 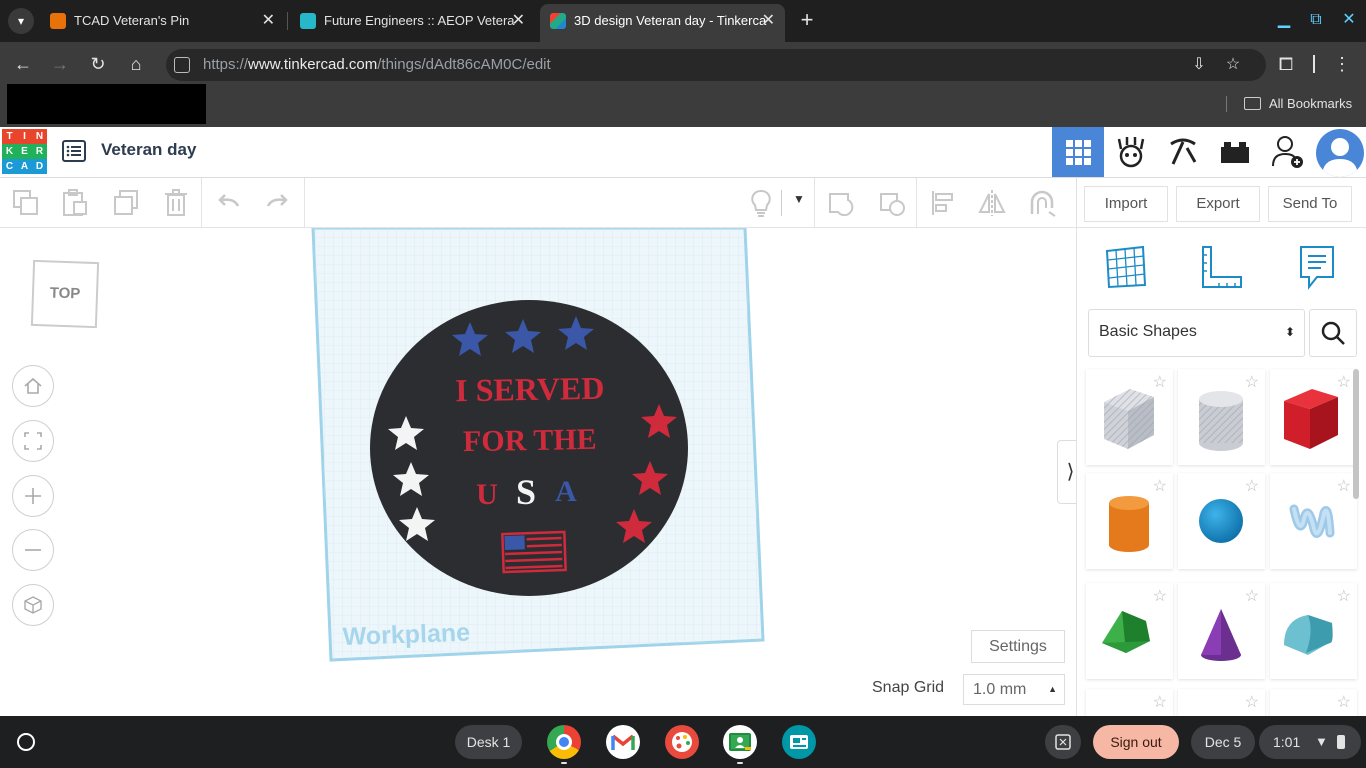 I want to click on panel-scrollbar, so click(x=1356, y=434).